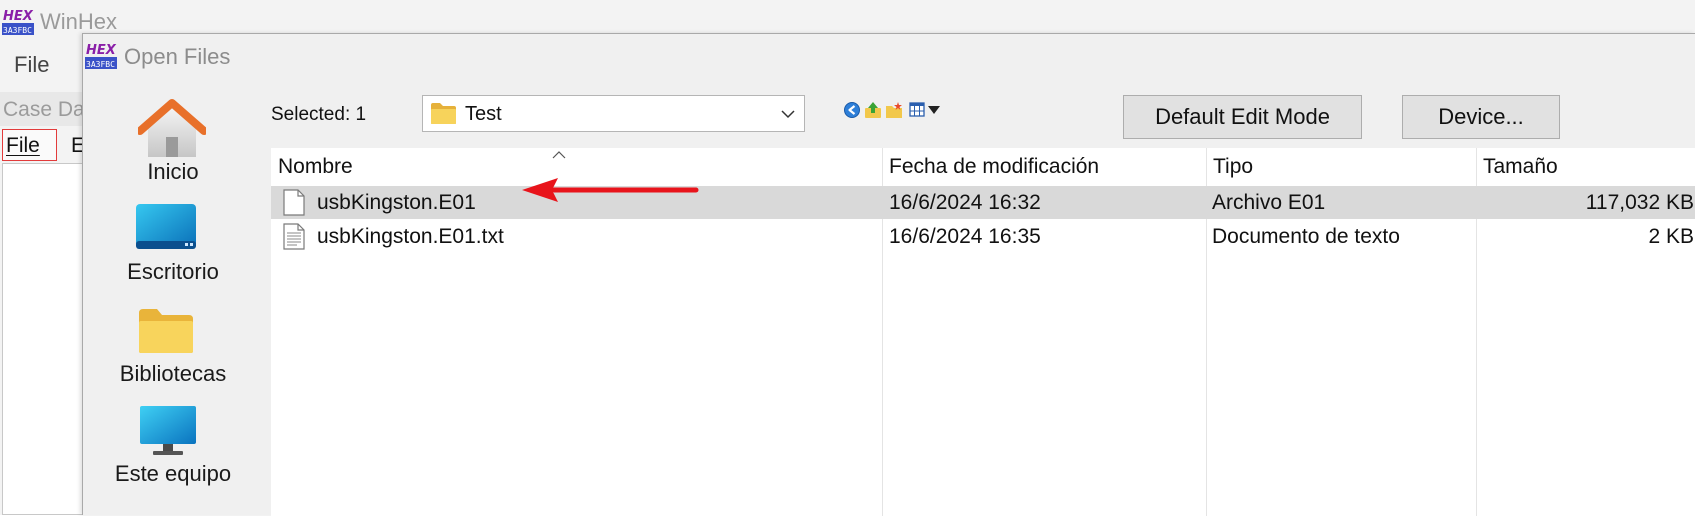 The width and height of the screenshot is (1695, 516). I want to click on back-icon, so click(852, 110).